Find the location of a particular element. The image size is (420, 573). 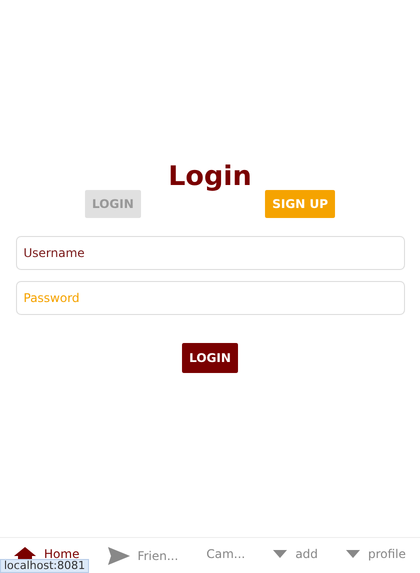

nav-item: add is located at coordinates (295, 554).